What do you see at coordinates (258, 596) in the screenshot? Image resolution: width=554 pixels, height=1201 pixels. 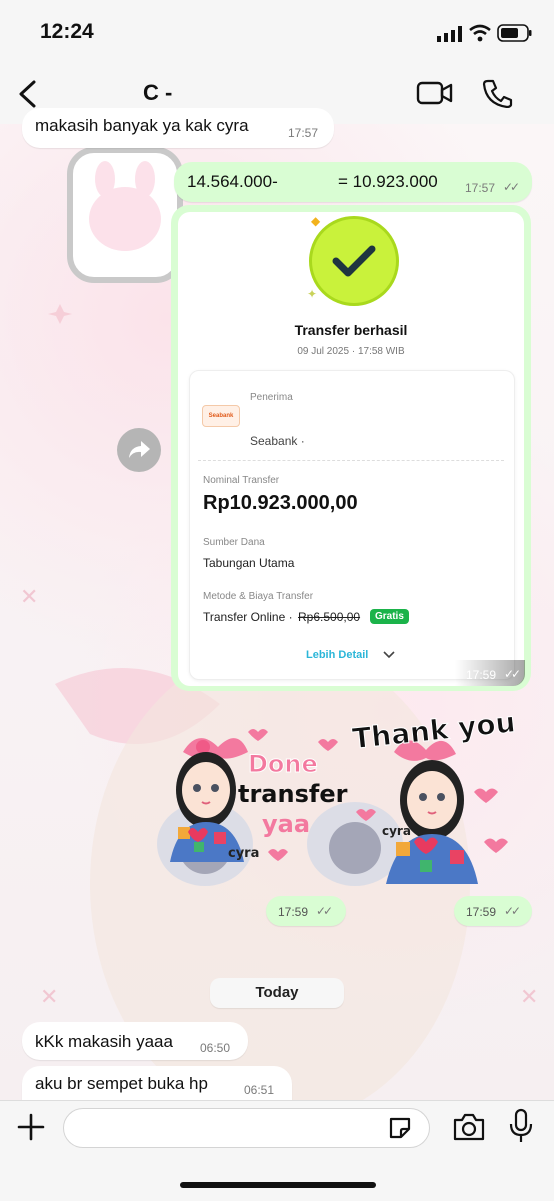 I see `method-label: Metode & Biaya Transfer` at bounding box center [258, 596].